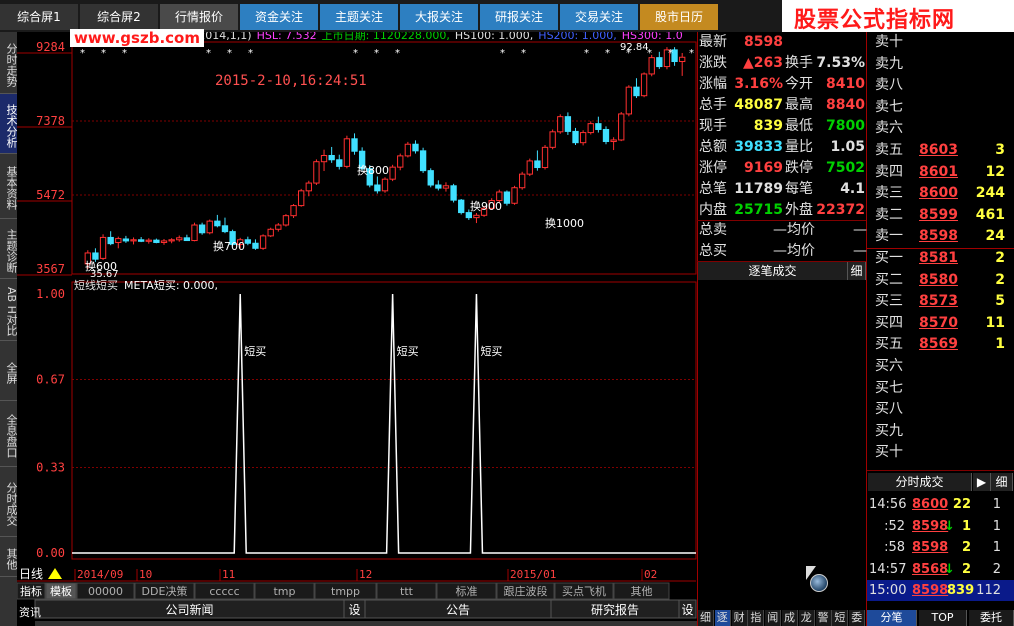 The width and height of the screenshot is (1014, 626). Describe the element at coordinates (713, 63) in the screenshot. I see `quote-label: 涨跌` at that location.